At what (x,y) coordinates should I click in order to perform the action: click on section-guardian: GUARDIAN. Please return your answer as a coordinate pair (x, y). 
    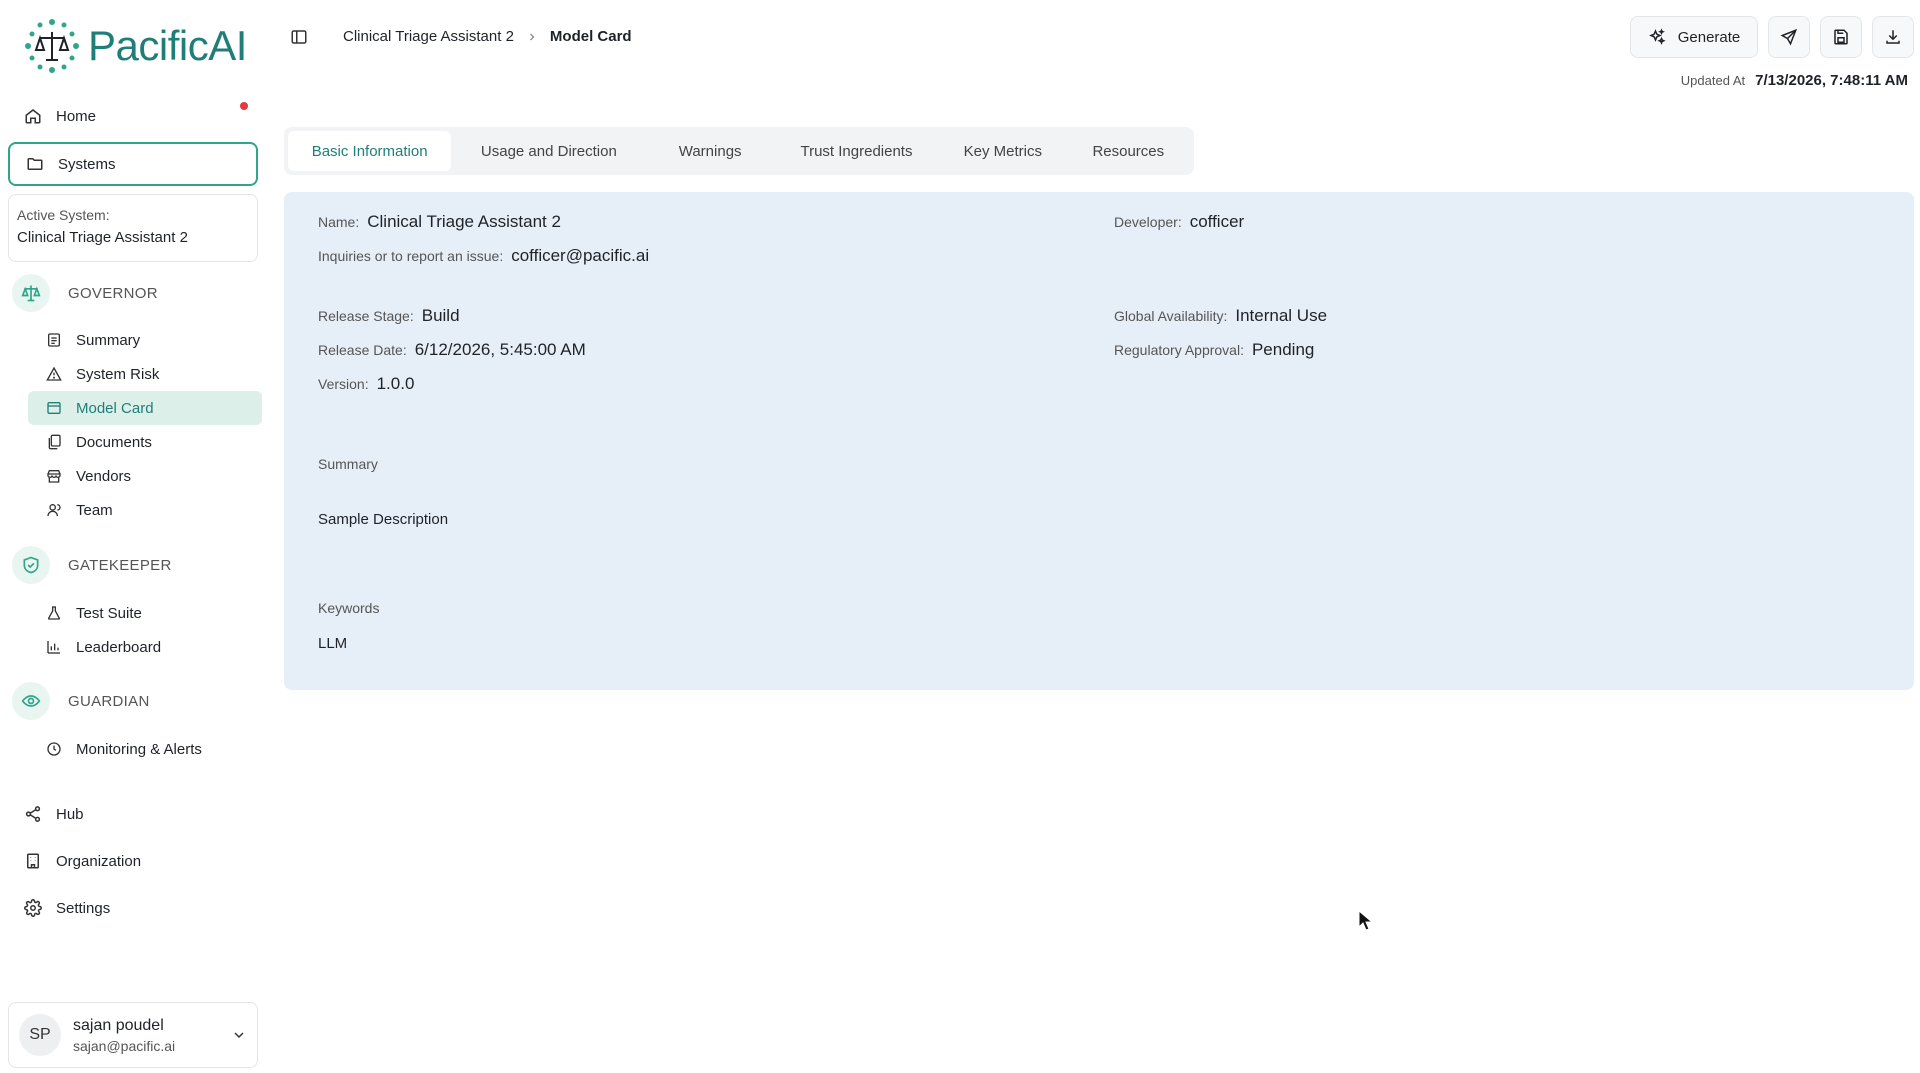
    Looking at the image, I should click on (81, 701).